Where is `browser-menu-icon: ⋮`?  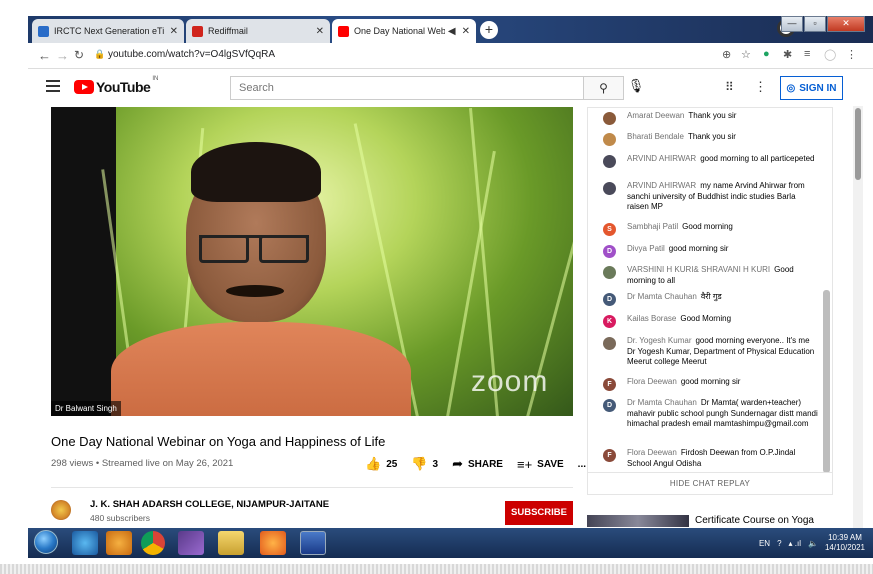 browser-menu-icon: ⋮ is located at coordinates (851, 54).